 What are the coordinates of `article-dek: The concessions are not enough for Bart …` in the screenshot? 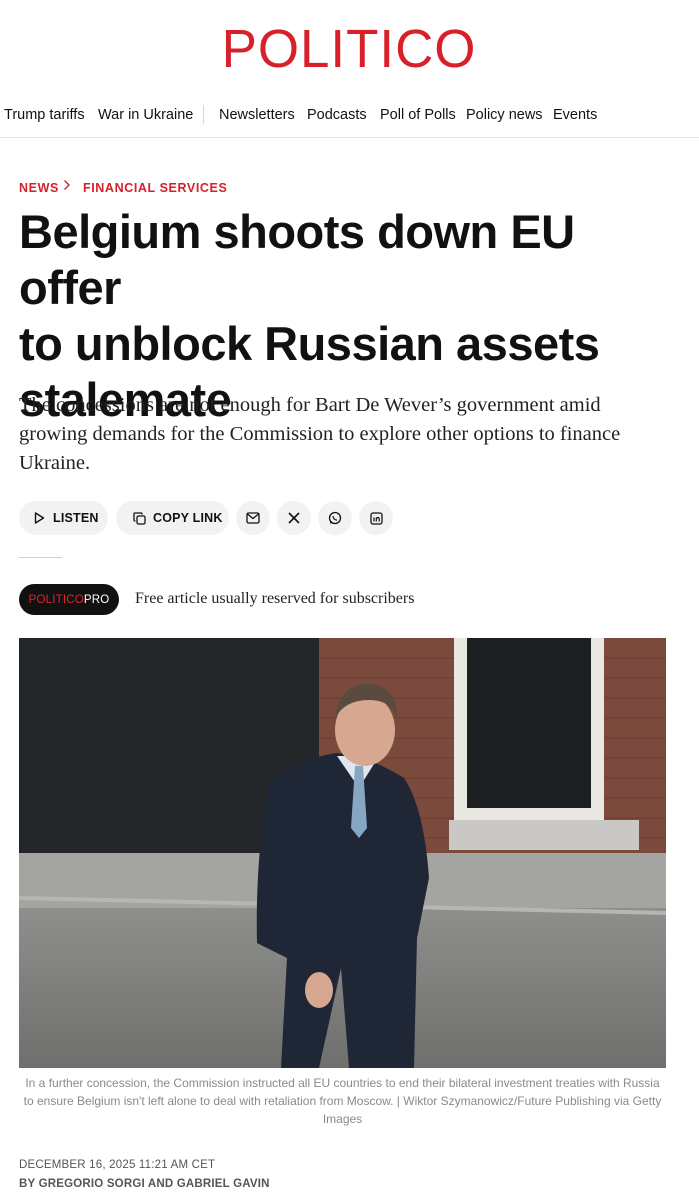 It's located at (320, 434).